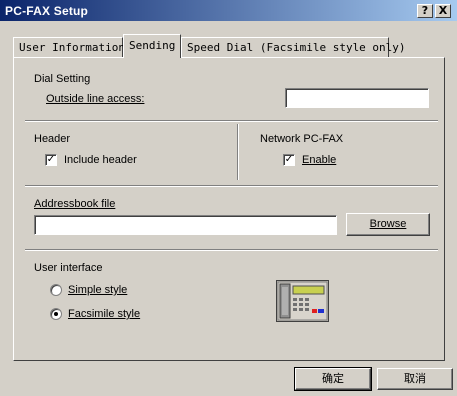 This screenshot has height=396, width=457. What do you see at coordinates (185, 225) in the screenshot?
I see `addressbook-field` at bounding box center [185, 225].